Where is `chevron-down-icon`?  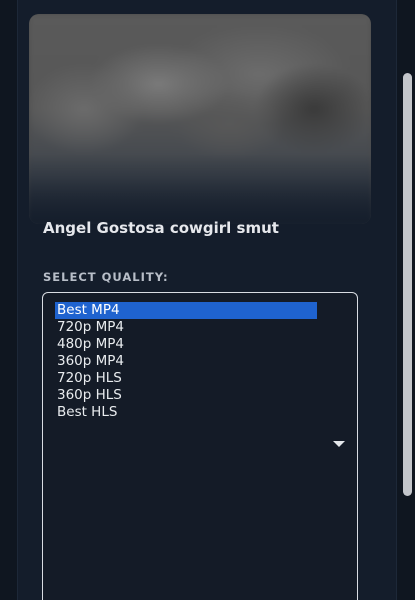 chevron-down-icon is located at coordinates (339, 444).